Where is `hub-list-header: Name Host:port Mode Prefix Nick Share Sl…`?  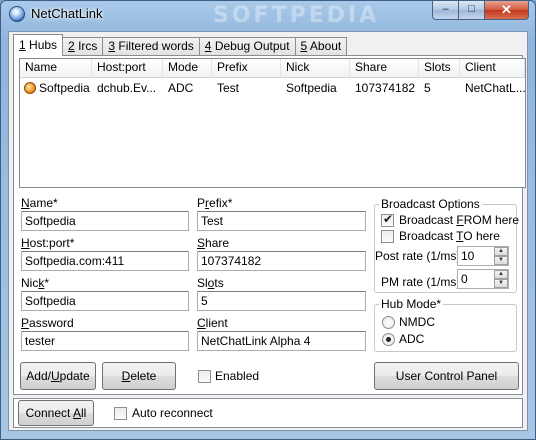
hub-list-header: Name Host:port Mode Prefix Nick Share Sl… is located at coordinates (272, 68).